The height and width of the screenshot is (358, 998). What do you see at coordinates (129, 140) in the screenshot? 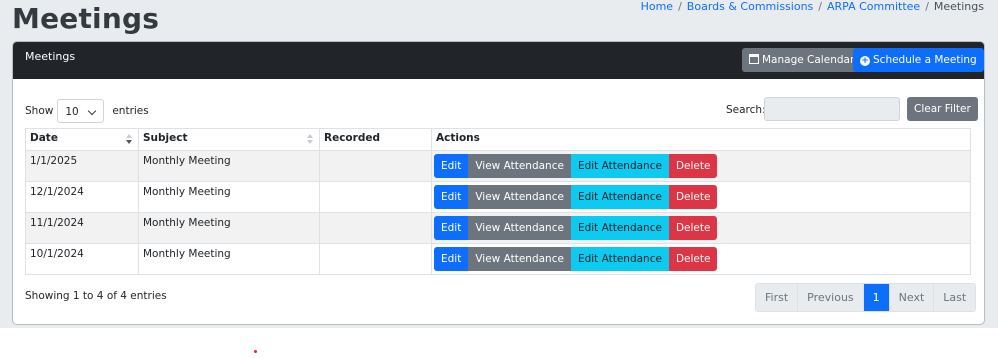
I see `sort-descending-icon` at bounding box center [129, 140].